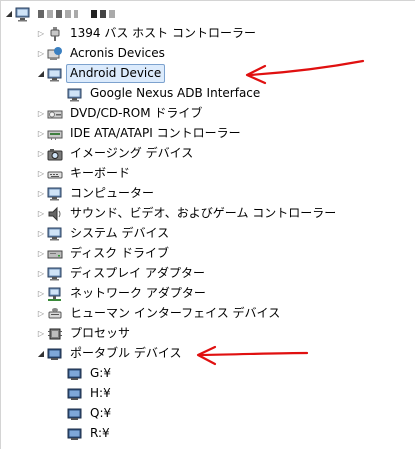 The width and height of the screenshot is (415, 449). Describe the element at coordinates (74, 94) in the screenshot. I see `adb-interface-icon` at that location.